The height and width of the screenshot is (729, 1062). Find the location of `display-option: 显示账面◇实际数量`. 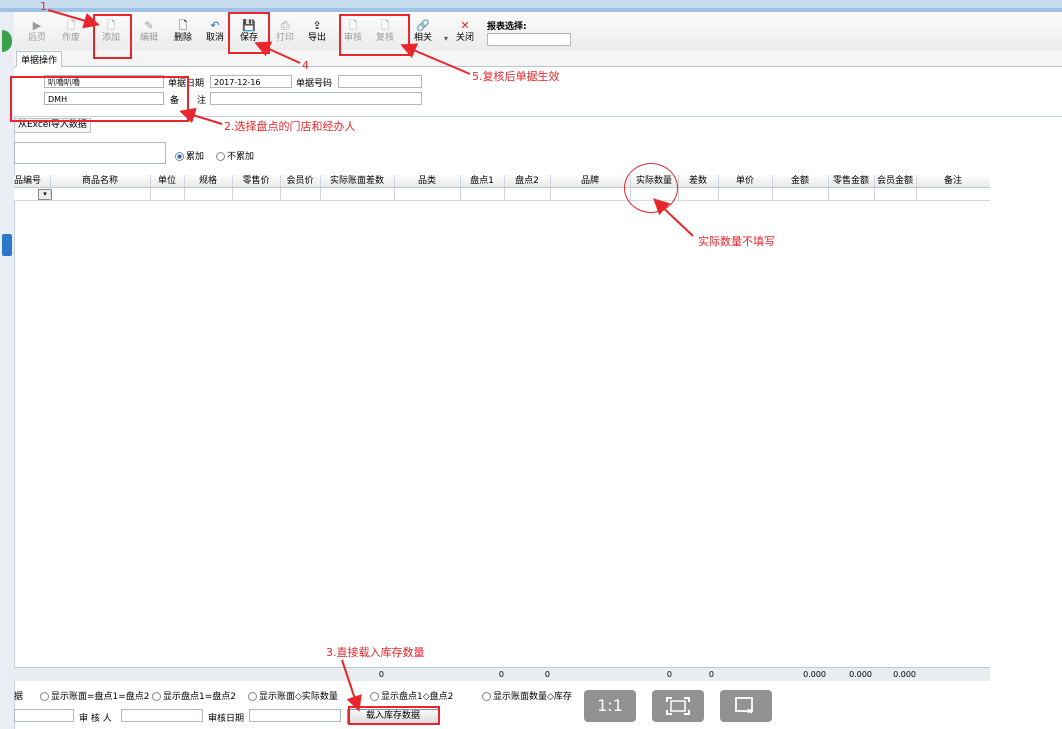

display-option: 显示账面◇实际数量 is located at coordinates (293, 695).